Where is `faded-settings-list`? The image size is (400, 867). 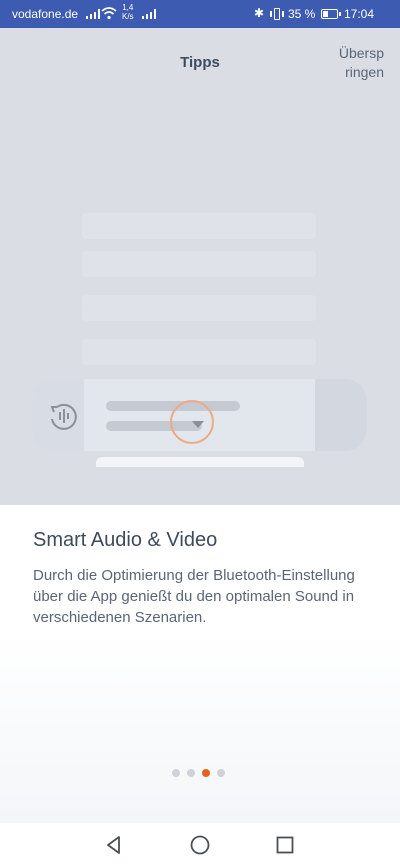 faded-settings-list is located at coordinates (199, 303).